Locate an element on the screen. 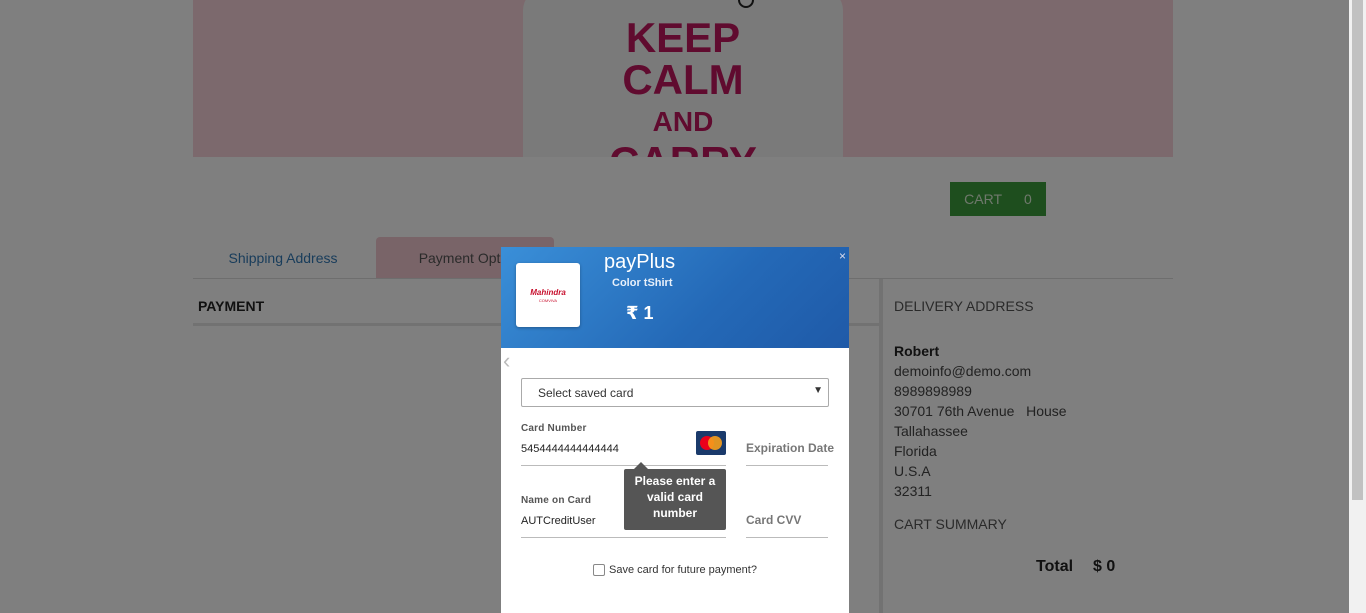 The height and width of the screenshot is (613, 1366). page-scrollbar is located at coordinates (1357, 306).